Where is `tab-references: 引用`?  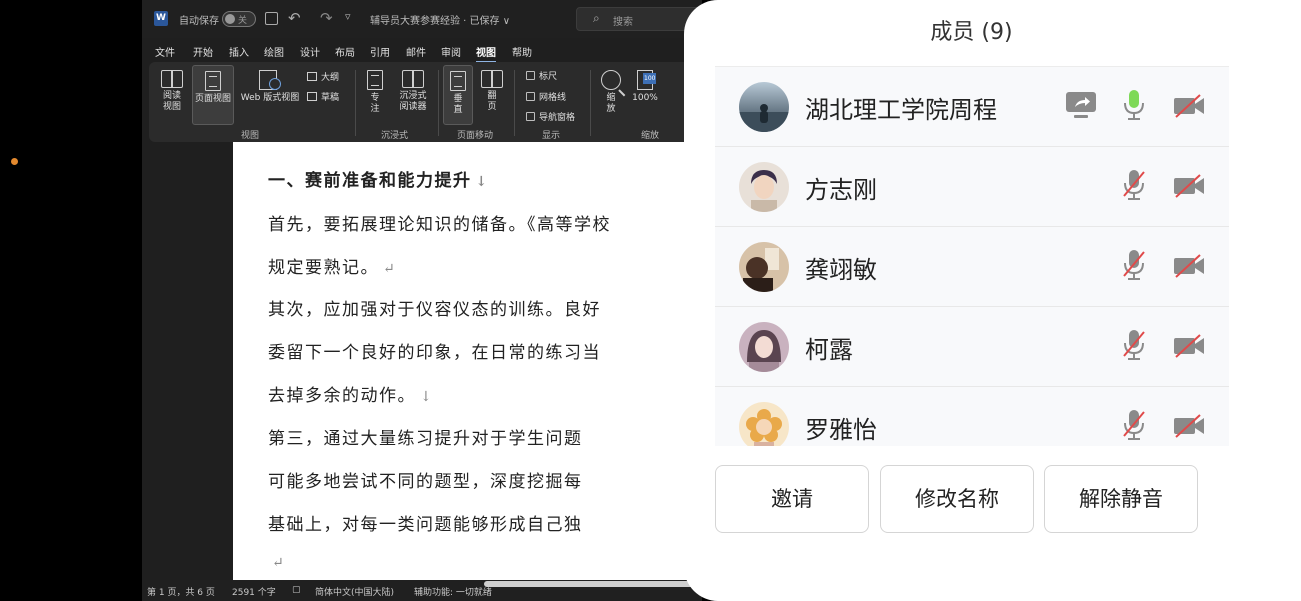 tab-references: 引用 is located at coordinates (380, 51).